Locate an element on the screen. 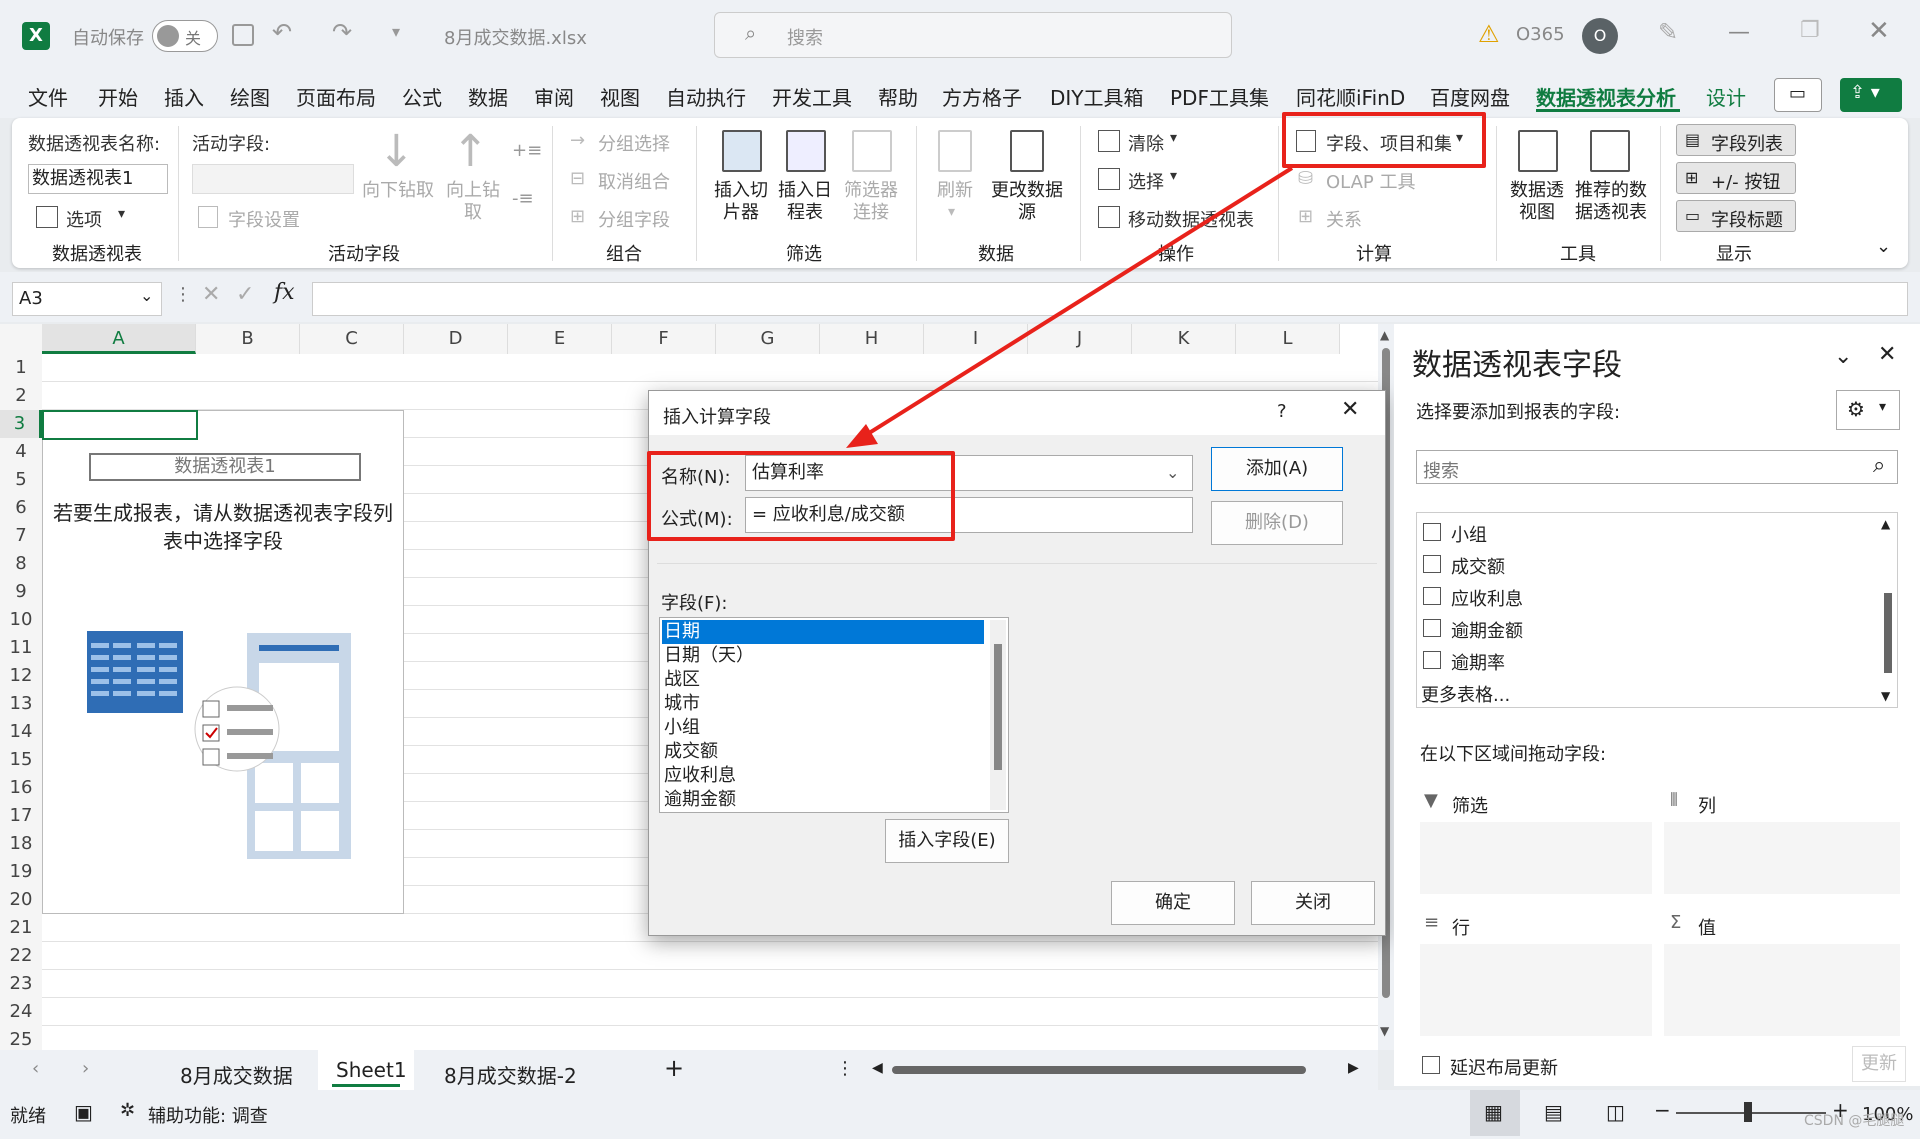 The height and width of the screenshot is (1139, 1920). sheet-tab-active-label: Sheet1 is located at coordinates (371, 1070).